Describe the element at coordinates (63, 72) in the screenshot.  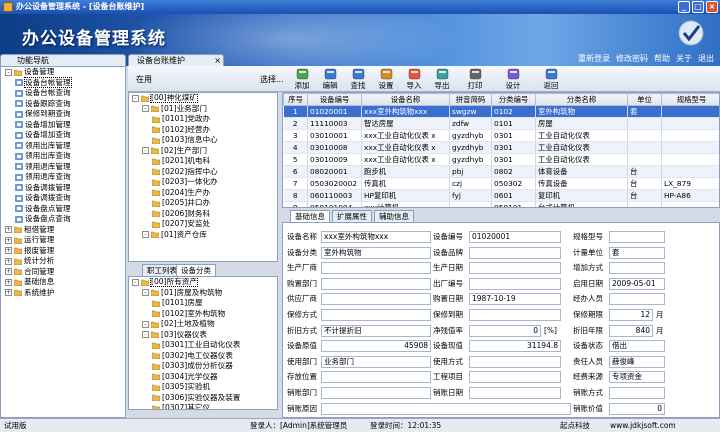
I see `nav-item: - 设备管理` at that location.